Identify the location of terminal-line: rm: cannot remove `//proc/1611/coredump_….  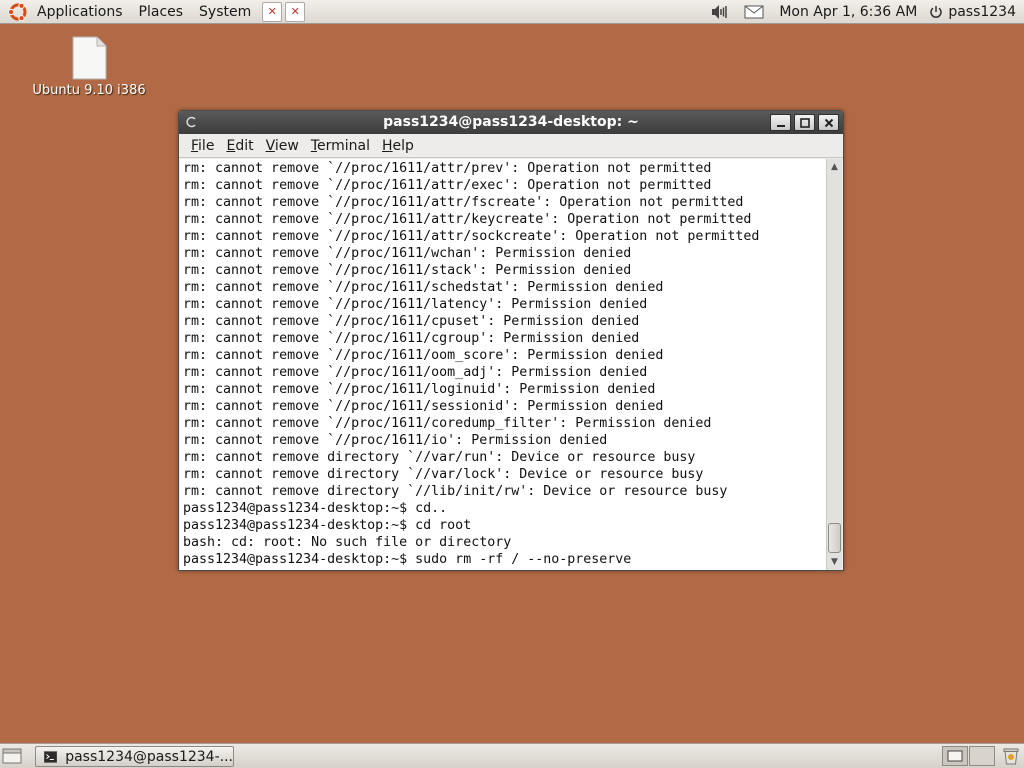
(447, 423).